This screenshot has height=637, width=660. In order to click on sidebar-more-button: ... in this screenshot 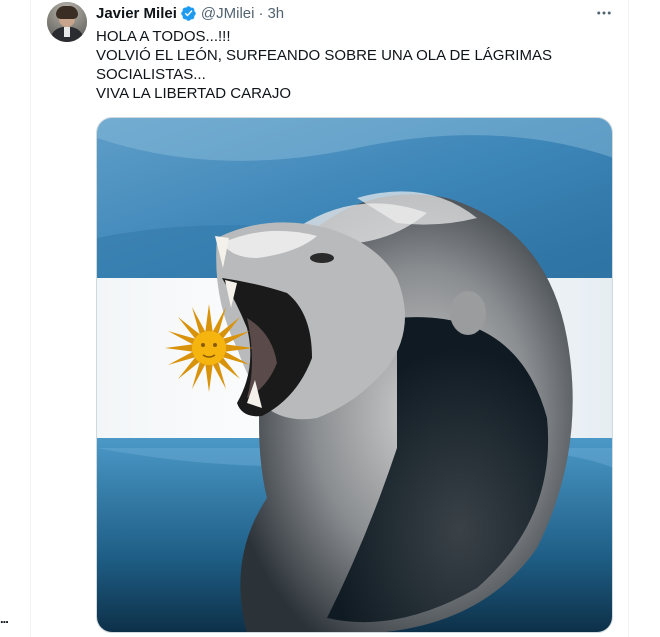, I will do `click(4, 618)`.